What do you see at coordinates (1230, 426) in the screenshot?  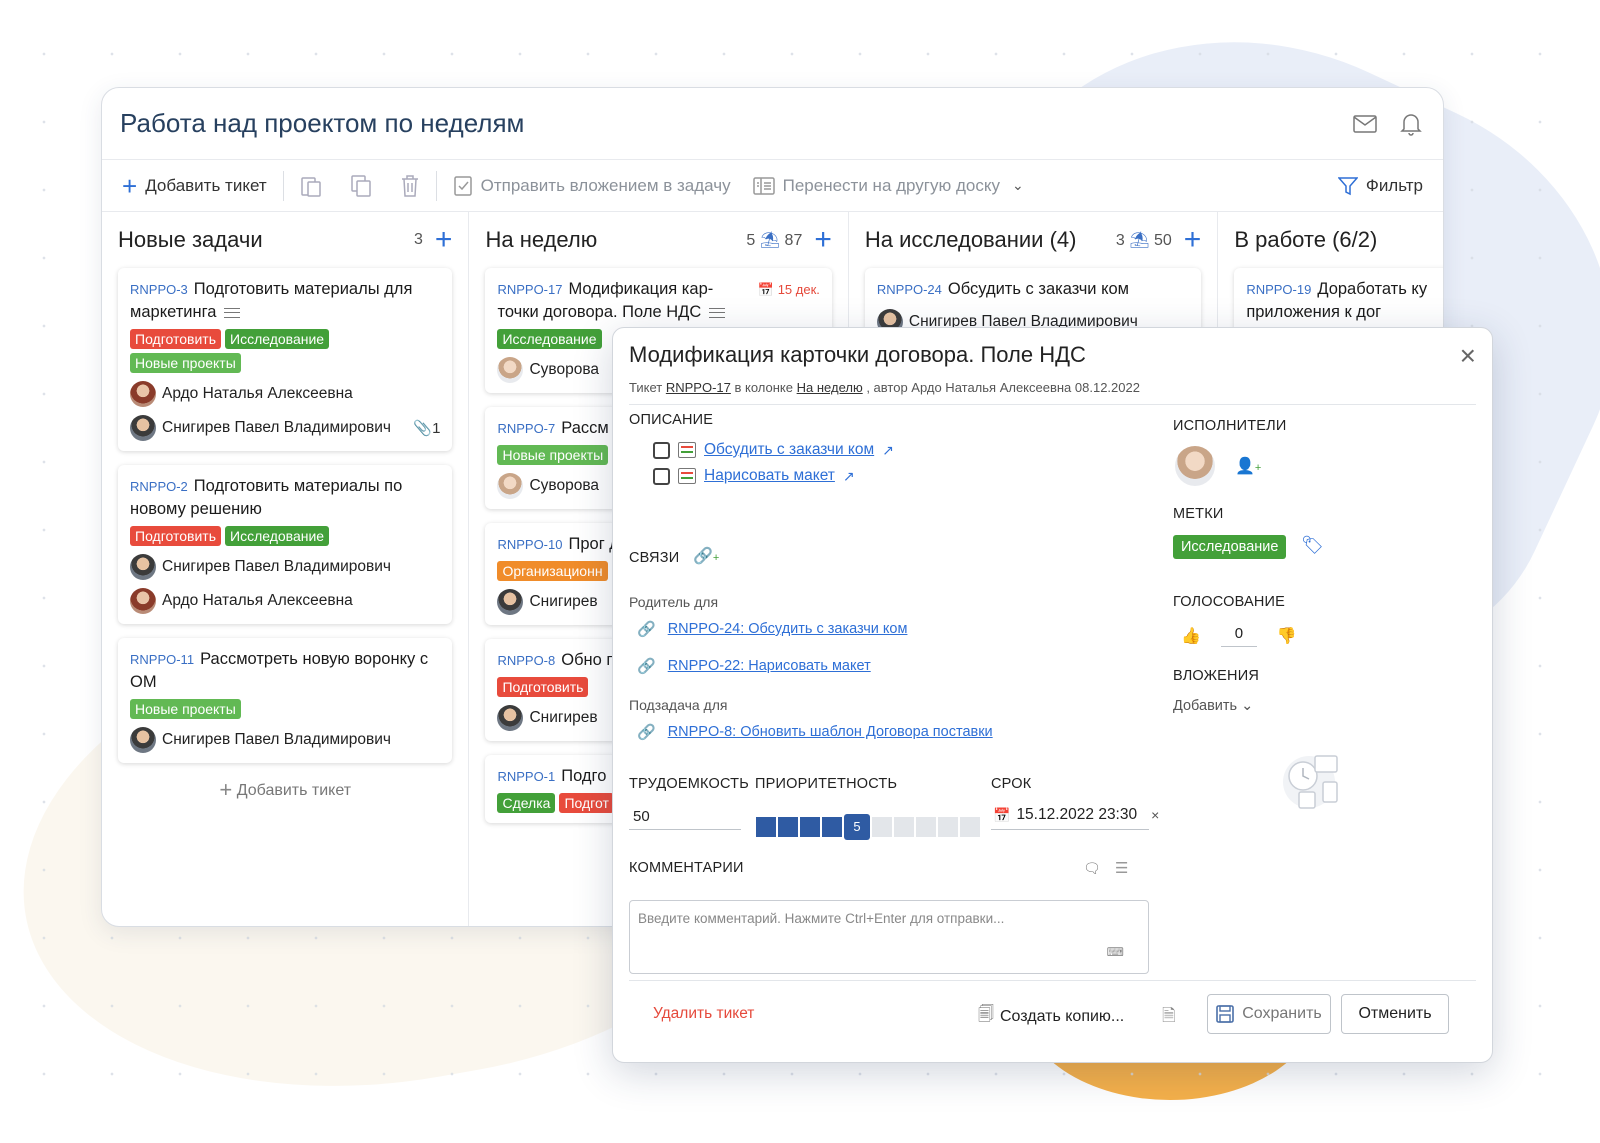 I see `assignees-label: ИСПОЛНИТЕЛИ` at bounding box center [1230, 426].